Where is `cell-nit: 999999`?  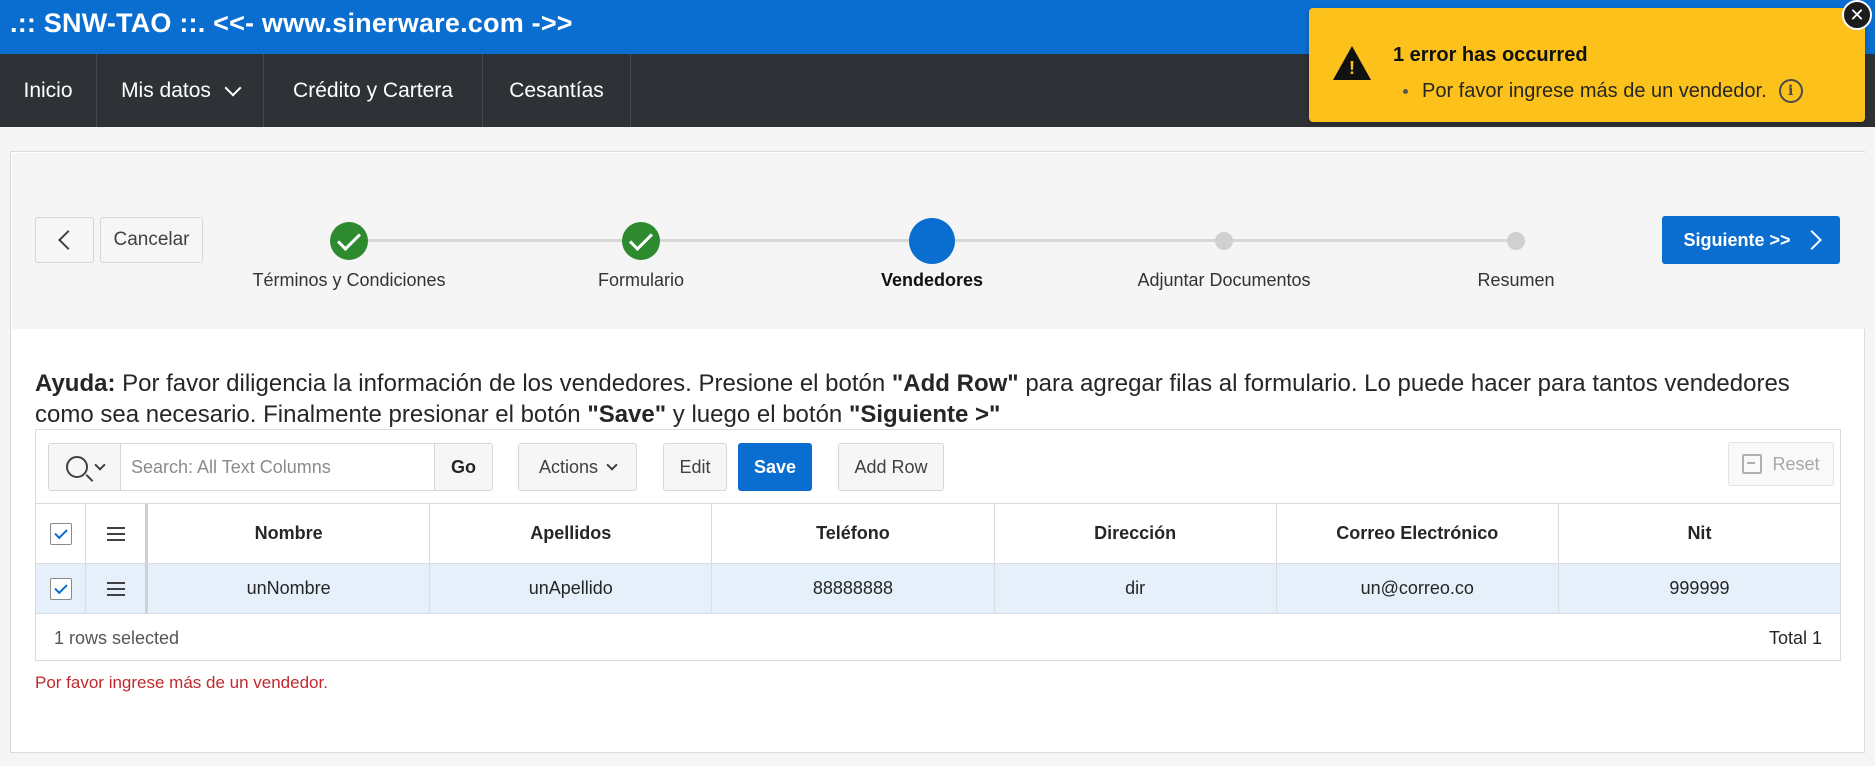
cell-nit: 999999 is located at coordinates (1699, 588).